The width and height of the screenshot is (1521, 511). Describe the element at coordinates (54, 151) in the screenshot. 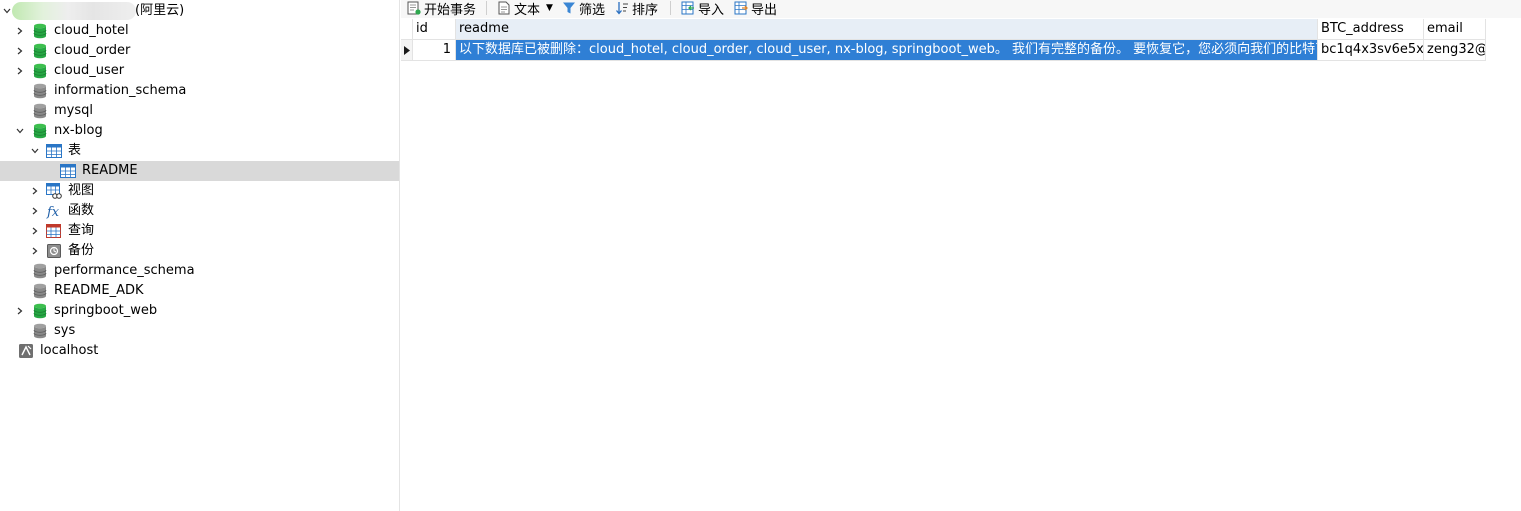

I see `table-folder-icon` at that location.